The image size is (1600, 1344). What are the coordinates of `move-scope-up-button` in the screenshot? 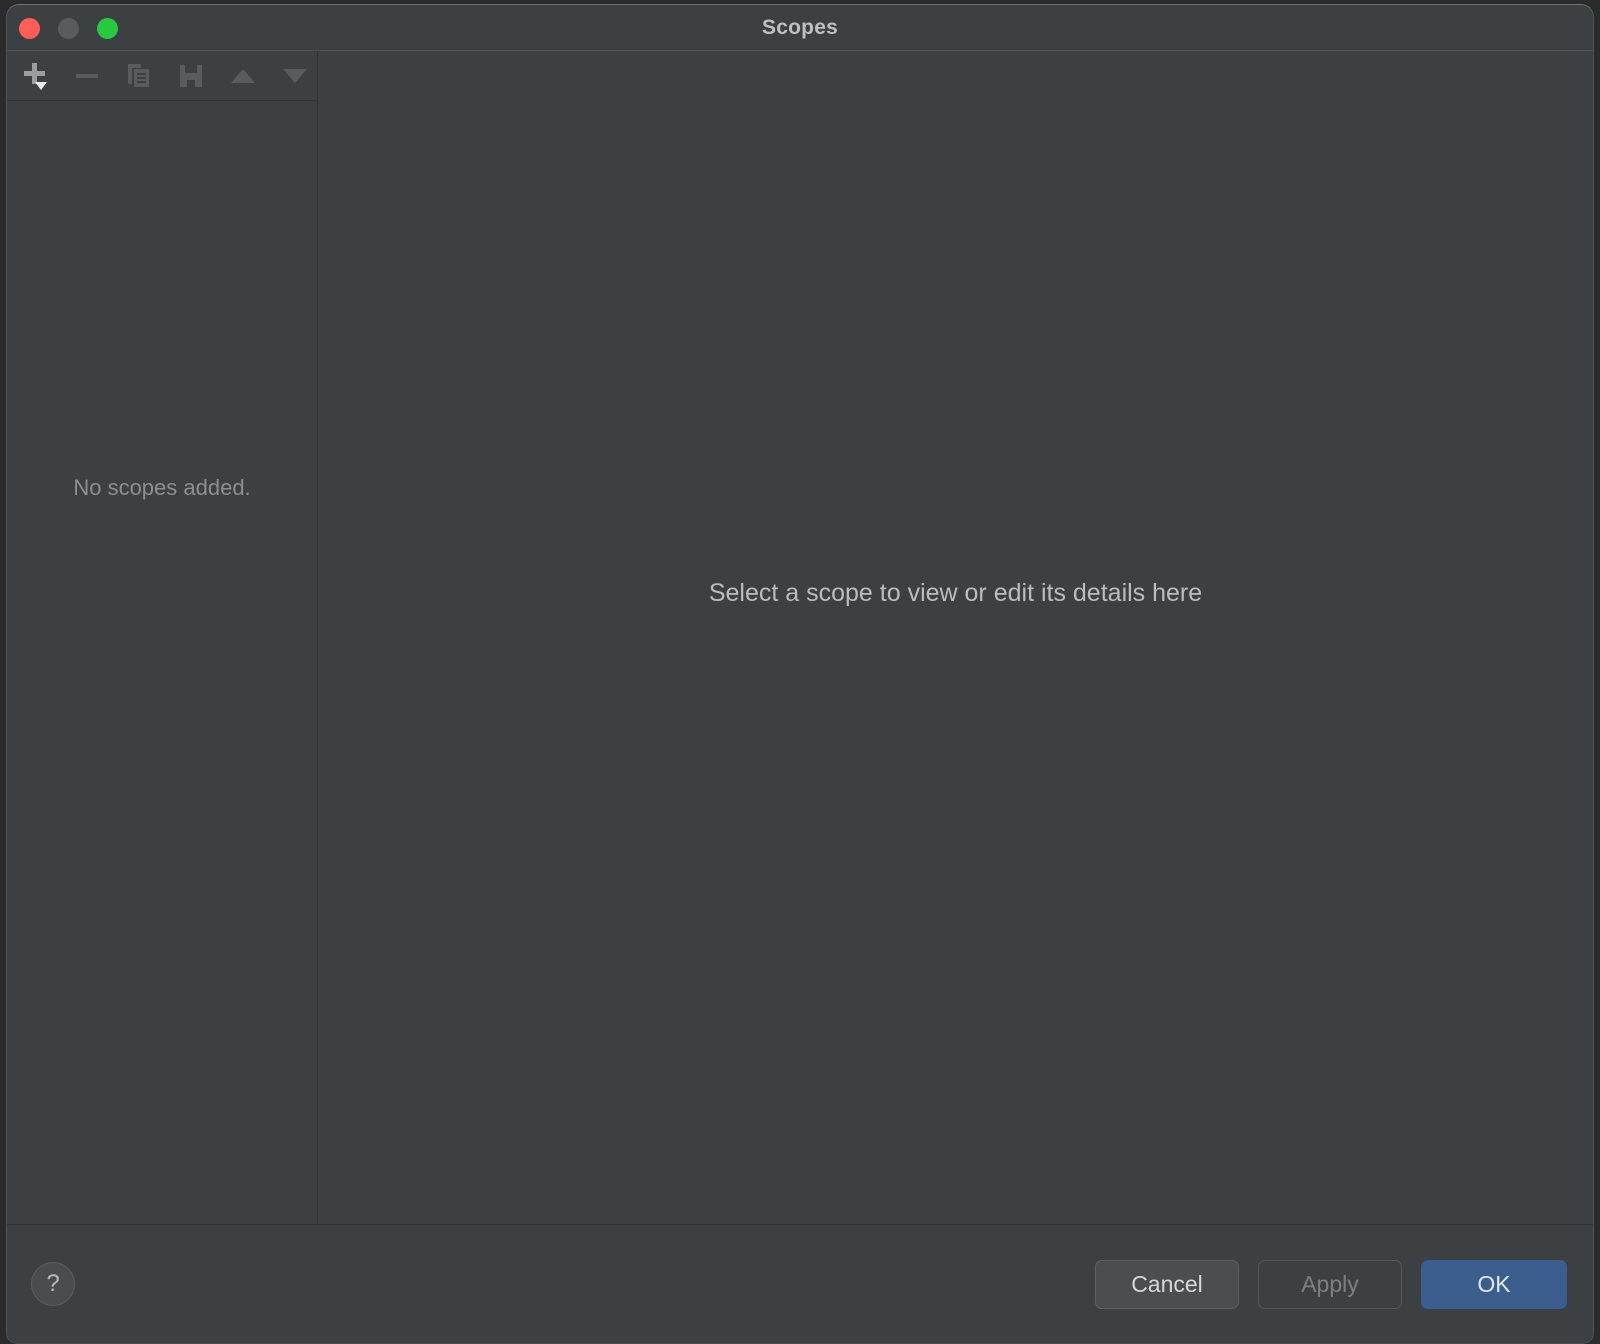 It's located at (243, 76).